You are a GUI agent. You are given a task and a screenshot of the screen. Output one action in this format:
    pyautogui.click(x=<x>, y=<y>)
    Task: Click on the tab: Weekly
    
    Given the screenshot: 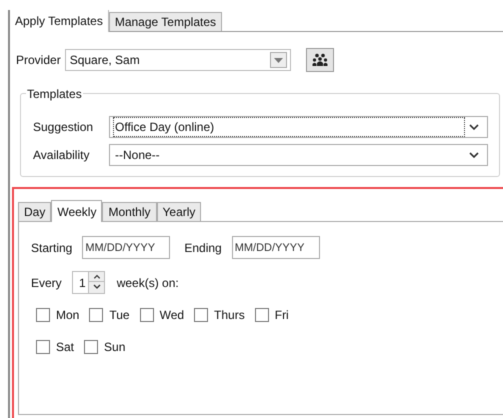 What is the action you would take?
    pyautogui.click(x=76, y=211)
    